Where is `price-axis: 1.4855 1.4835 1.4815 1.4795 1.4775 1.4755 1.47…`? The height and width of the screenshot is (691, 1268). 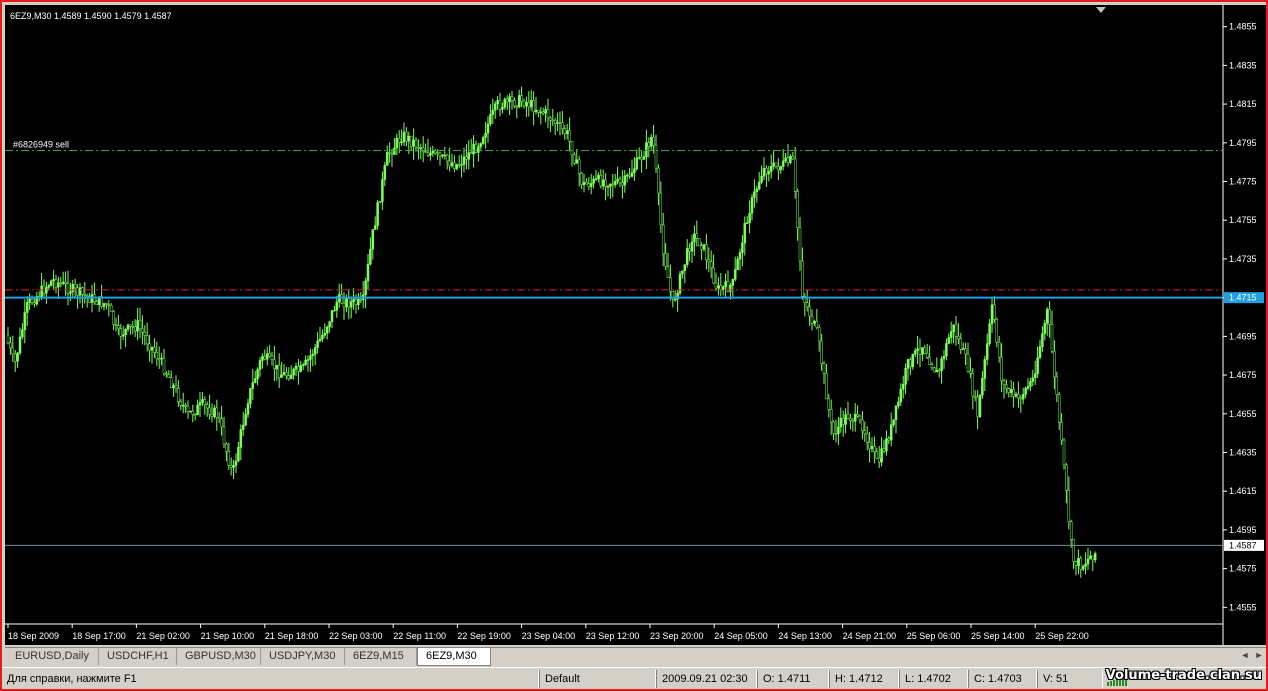 price-axis: 1.4855 1.4835 1.4815 1.4795 1.4775 1.4755 1.47… is located at coordinates (1240, 317).